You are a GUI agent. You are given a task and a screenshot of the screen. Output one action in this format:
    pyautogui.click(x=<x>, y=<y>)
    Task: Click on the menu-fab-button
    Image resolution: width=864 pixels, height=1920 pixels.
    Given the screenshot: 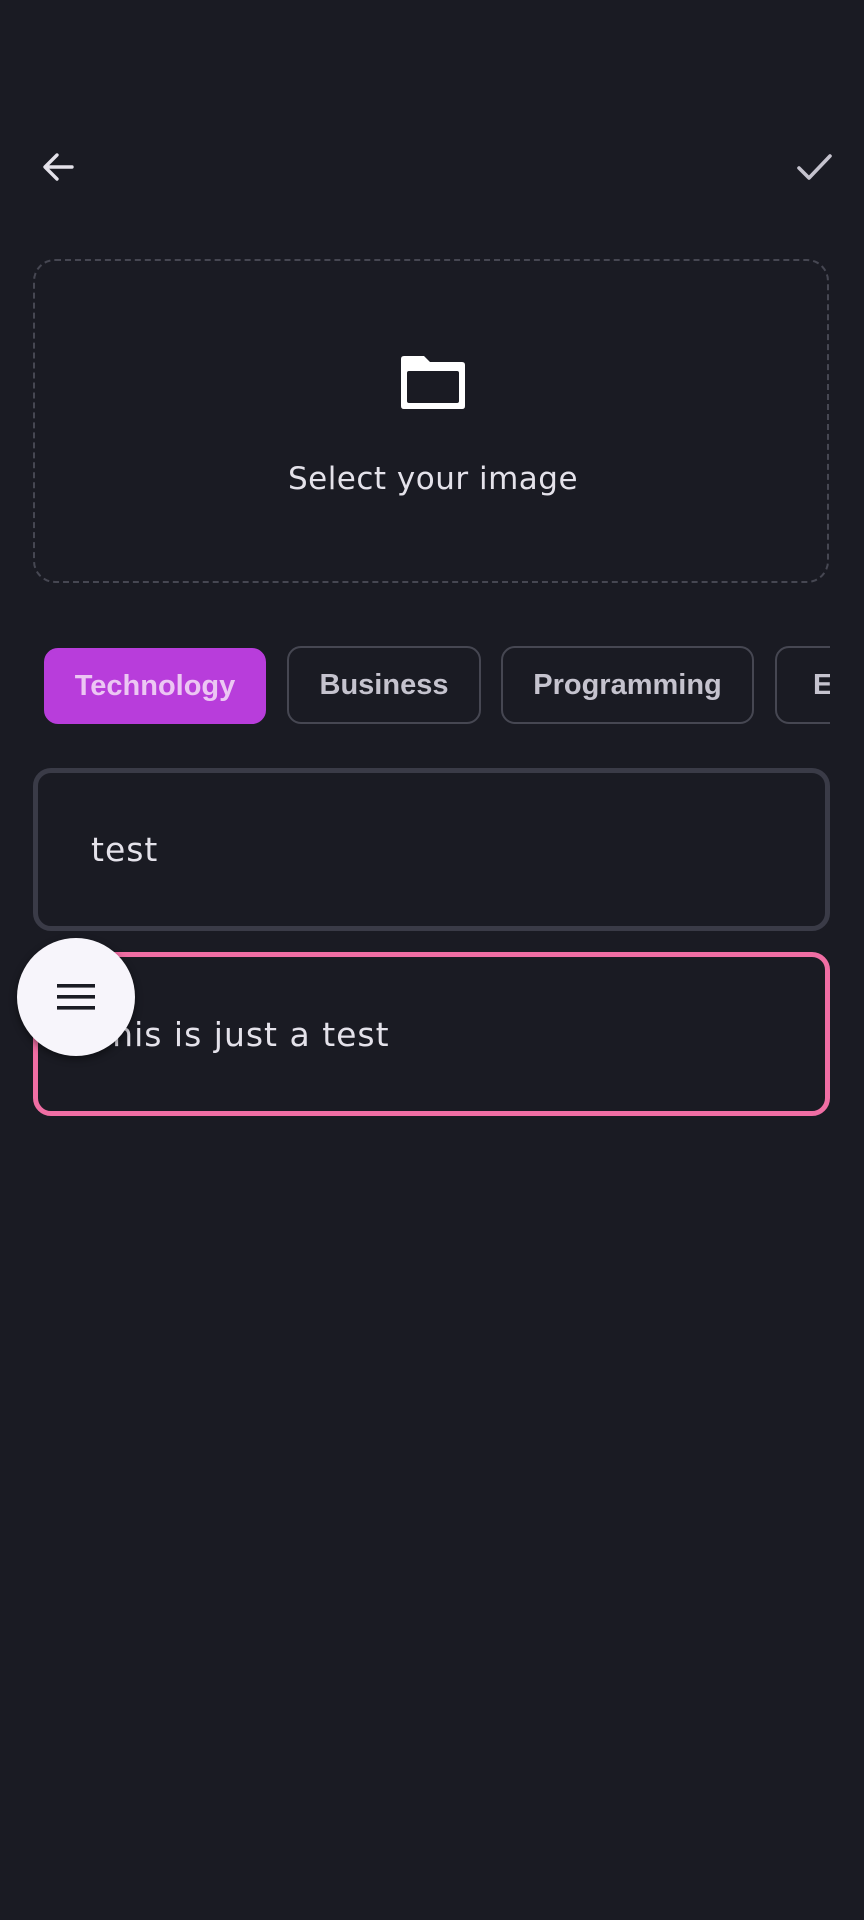 What is the action you would take?
    pyautogui.click(x=76, y=997)
    